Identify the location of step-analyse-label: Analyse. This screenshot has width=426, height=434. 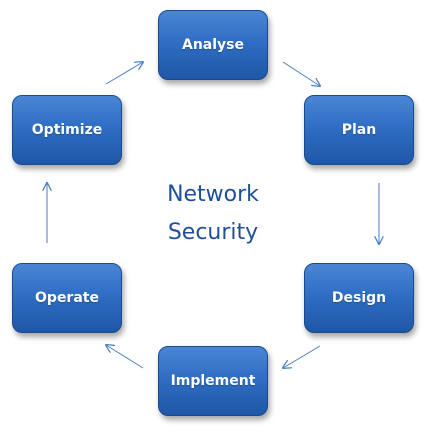
(212, 45).